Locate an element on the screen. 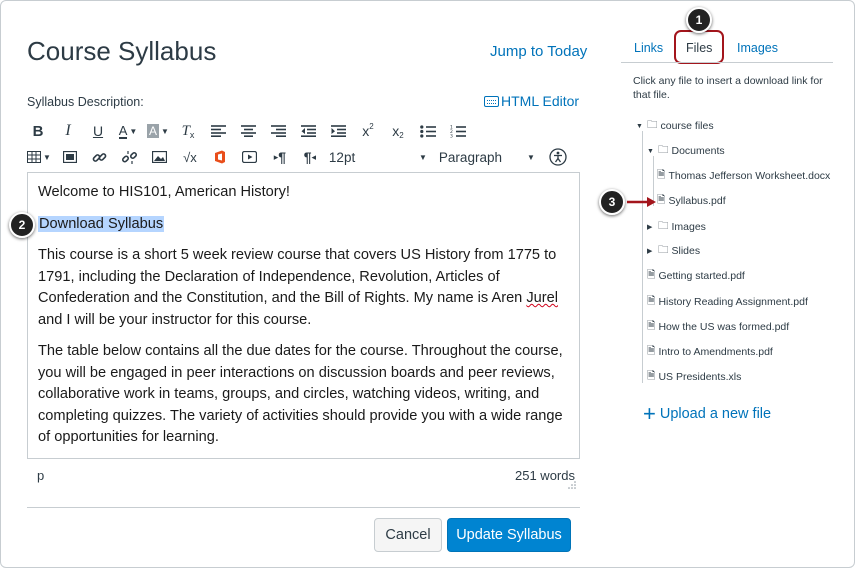 The height and width of the screenshot is (568, 855). align-center-icon is located at coordinates (248, 131).